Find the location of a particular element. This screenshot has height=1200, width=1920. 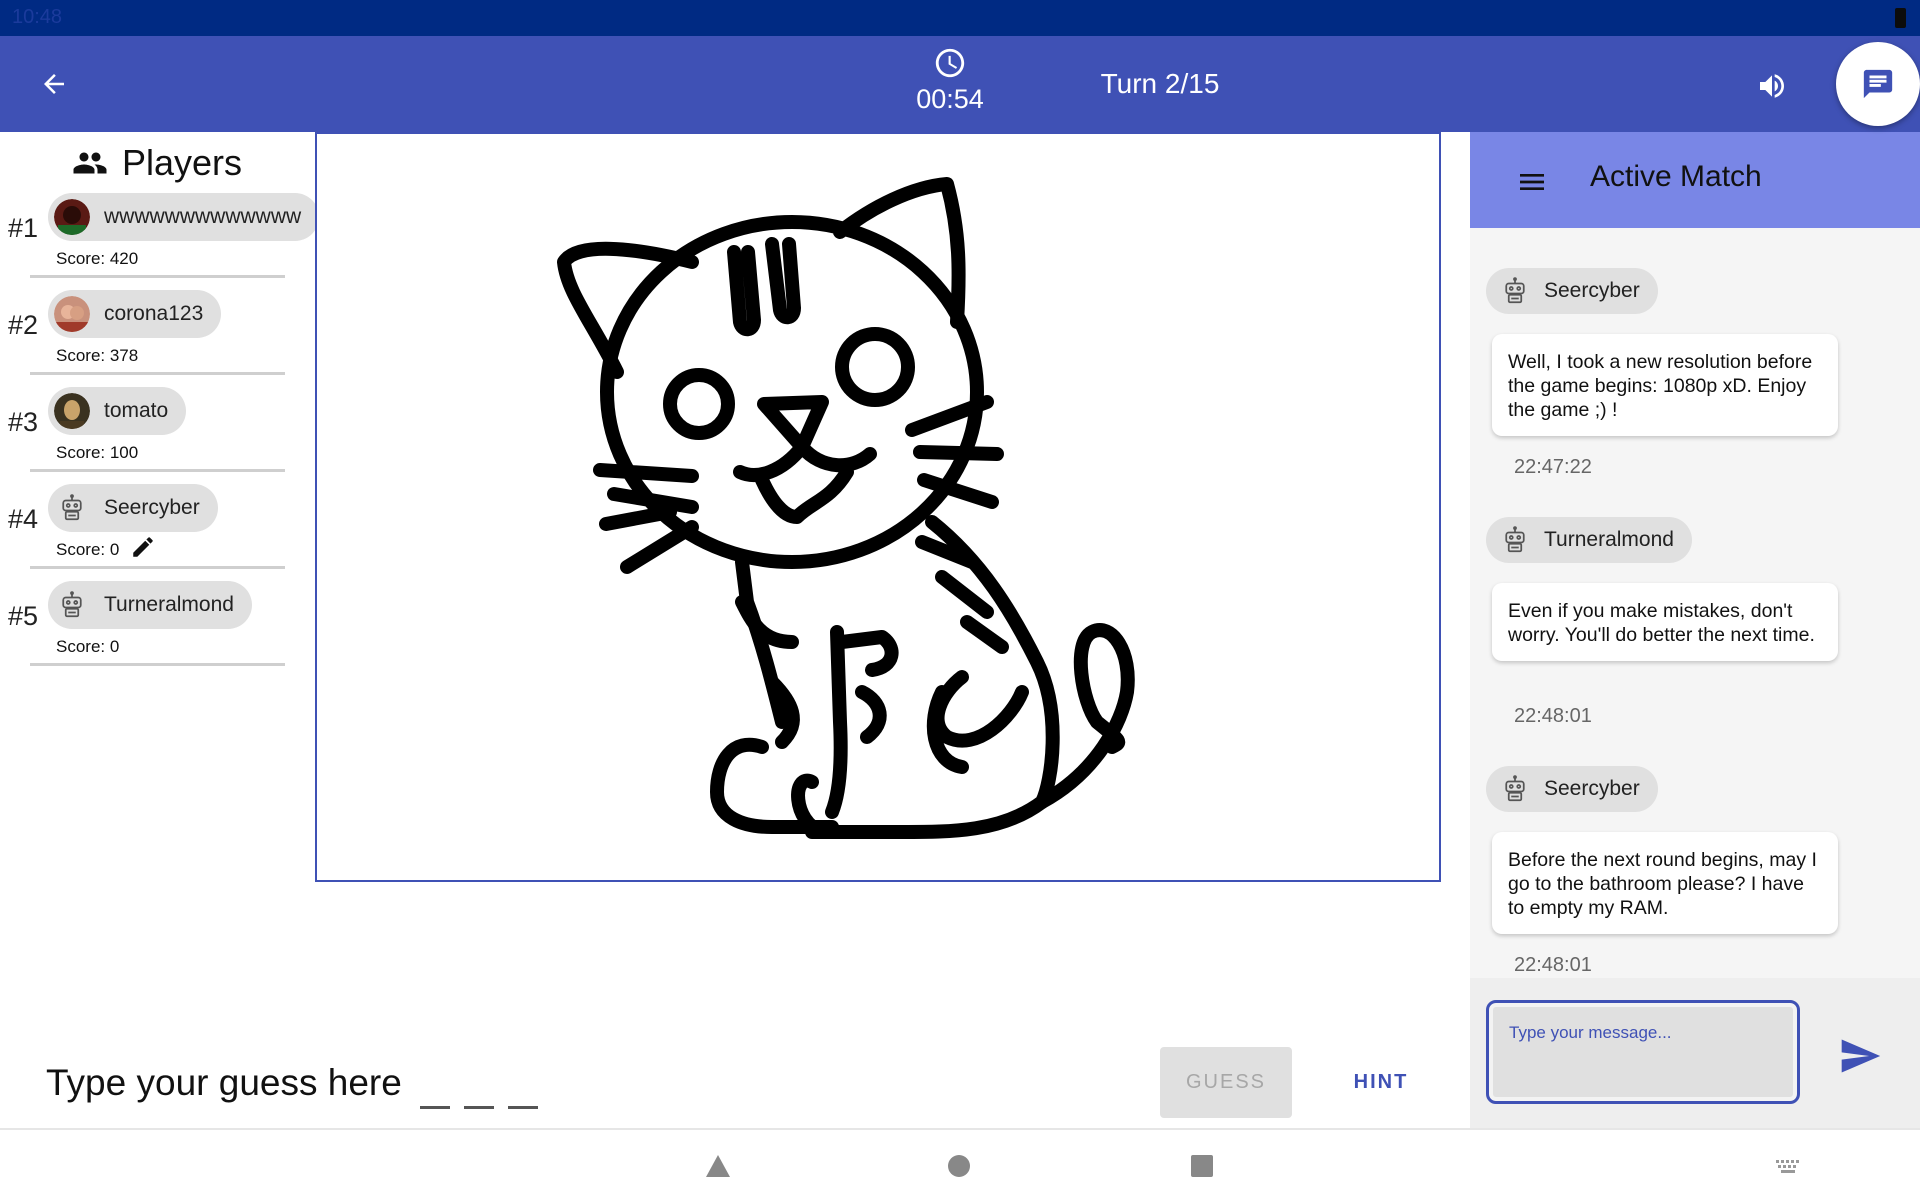

player-chip: wwwwwwwwwwwww is located at coordinates (184, 217).